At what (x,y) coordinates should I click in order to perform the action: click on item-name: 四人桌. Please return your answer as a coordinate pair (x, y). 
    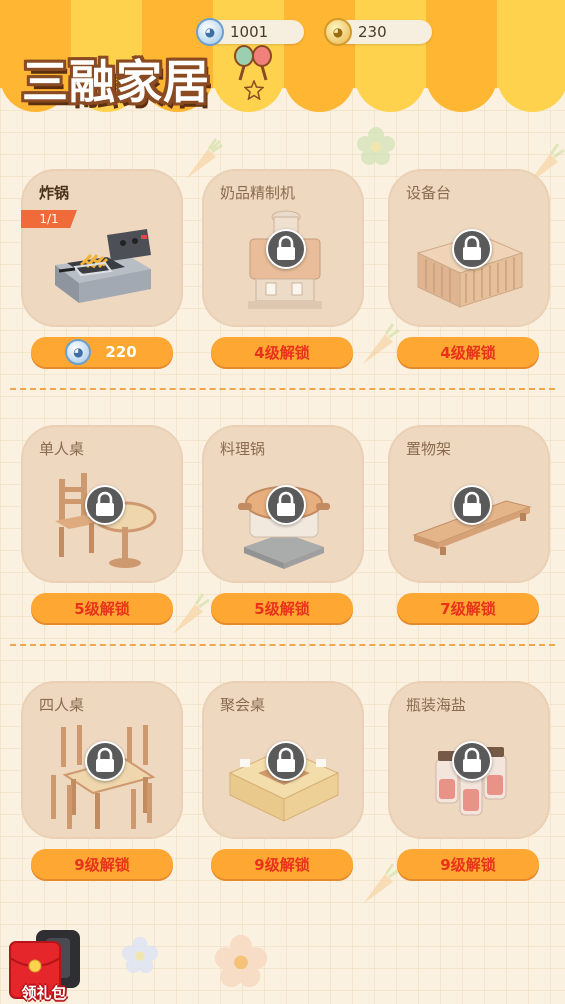
    Looking at the image, I should click on (62, 705).